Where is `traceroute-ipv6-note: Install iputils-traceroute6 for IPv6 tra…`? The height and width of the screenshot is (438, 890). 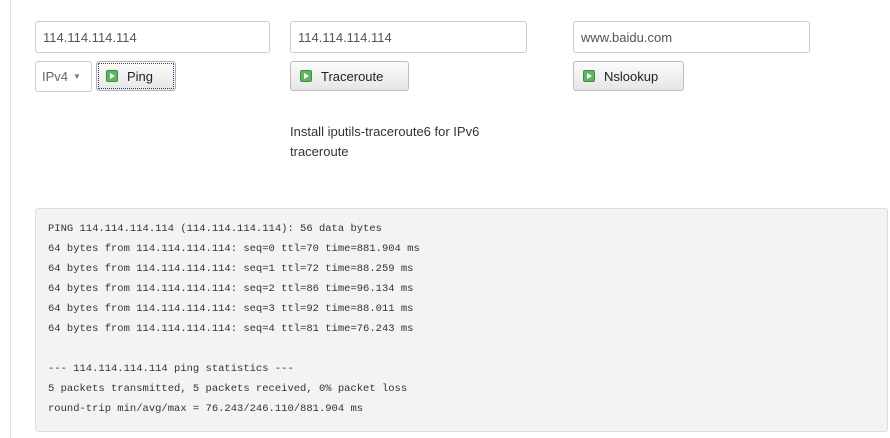 traceroute-ipv6-note: Install iputils-traceroute6 for IPv6 tra… is located at coordinates (385, 141).